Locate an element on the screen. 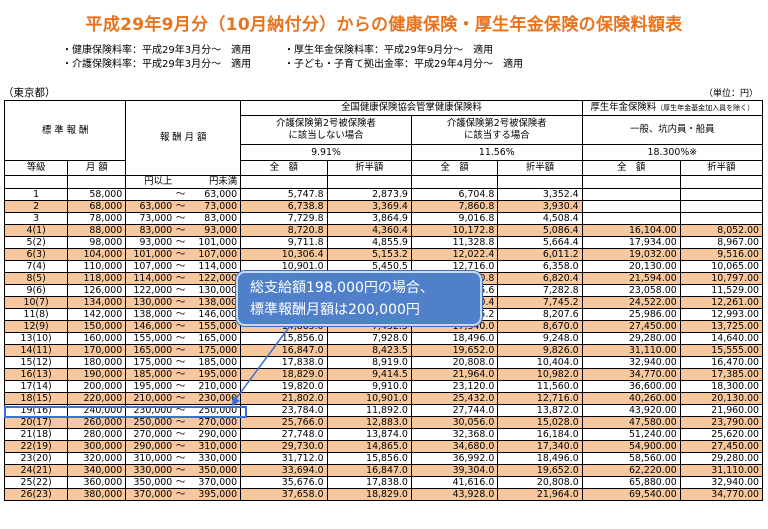 Image resolution: width=768 pixels, height=529 pixels. callout-line-1: 総支給額198,000円の場合、 is located at coordinates (342, 288).